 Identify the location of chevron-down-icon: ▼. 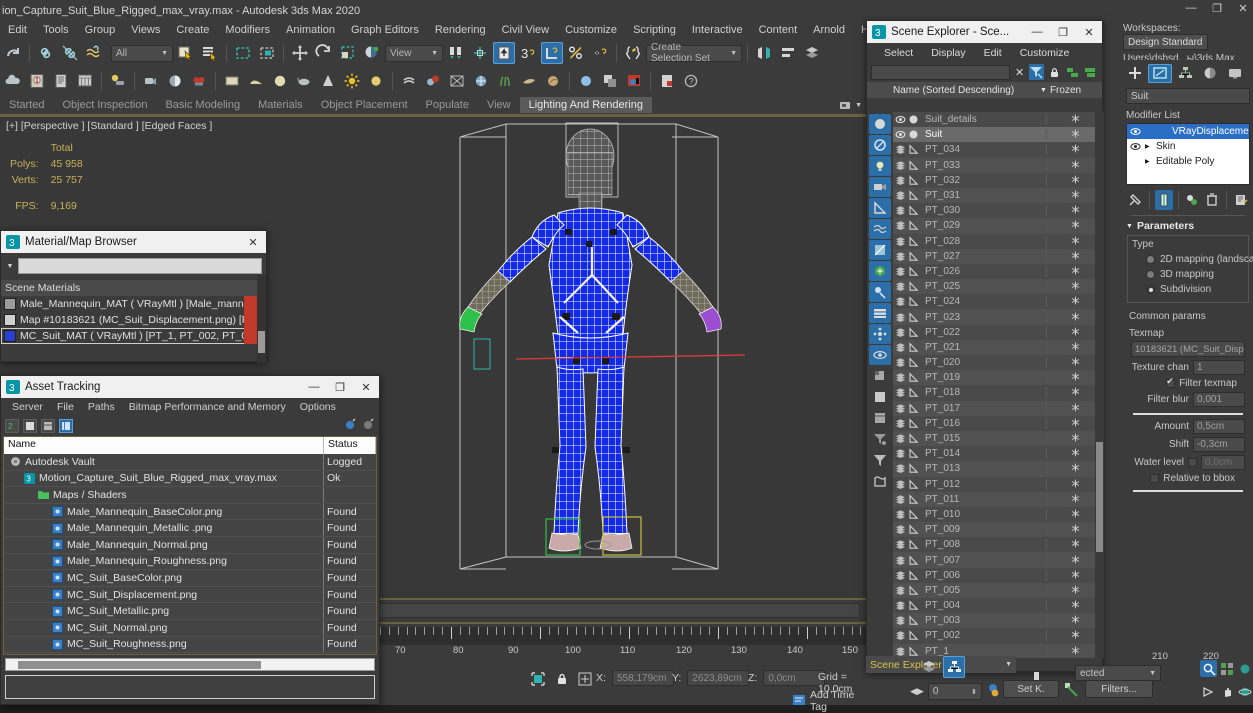
(10, 266).